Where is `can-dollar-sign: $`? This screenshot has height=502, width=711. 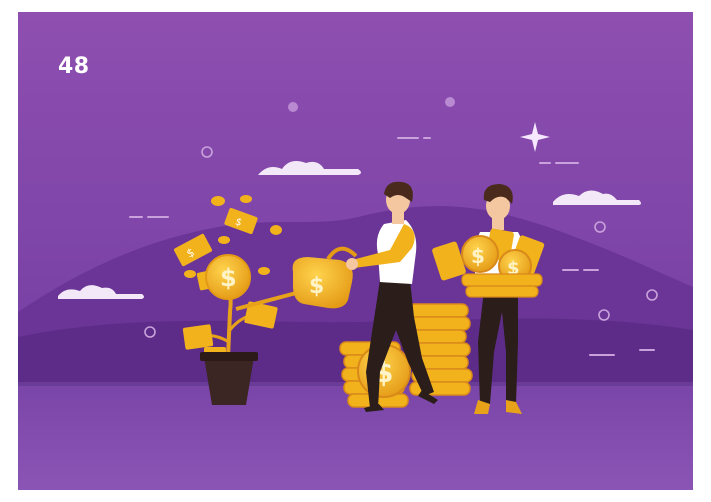 can-dollar-sign: $ is located at coordinates (316, 286).